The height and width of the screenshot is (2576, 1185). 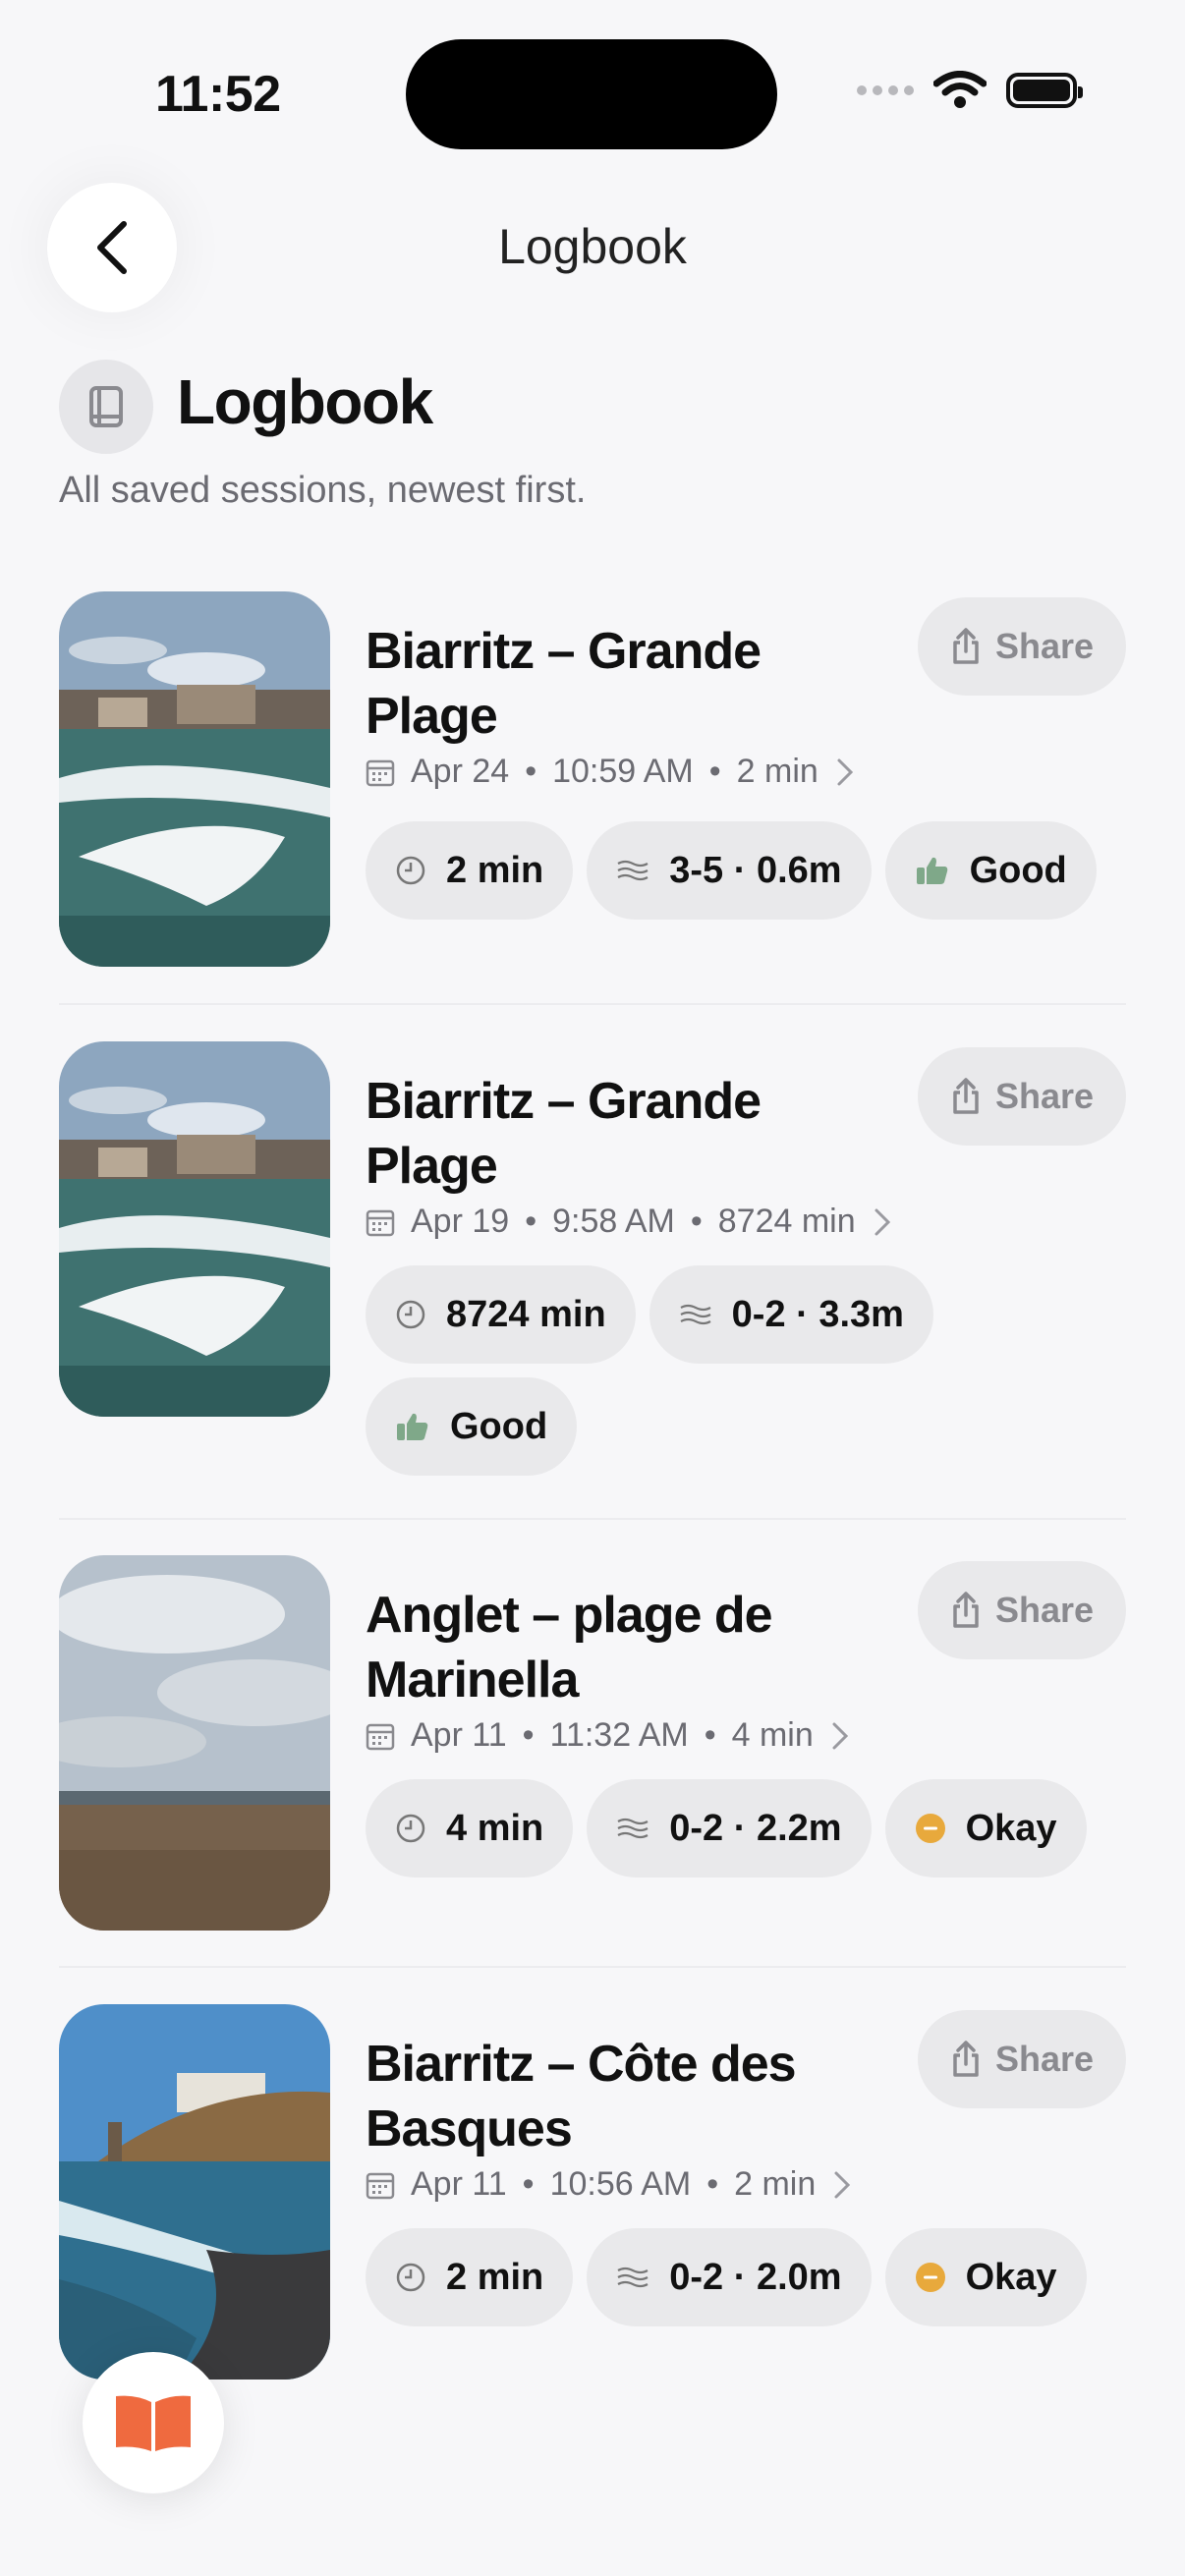 I want to click on chip-row: 4 min 0-2 · 2.2m Okay, so click(x=749, y=1828).